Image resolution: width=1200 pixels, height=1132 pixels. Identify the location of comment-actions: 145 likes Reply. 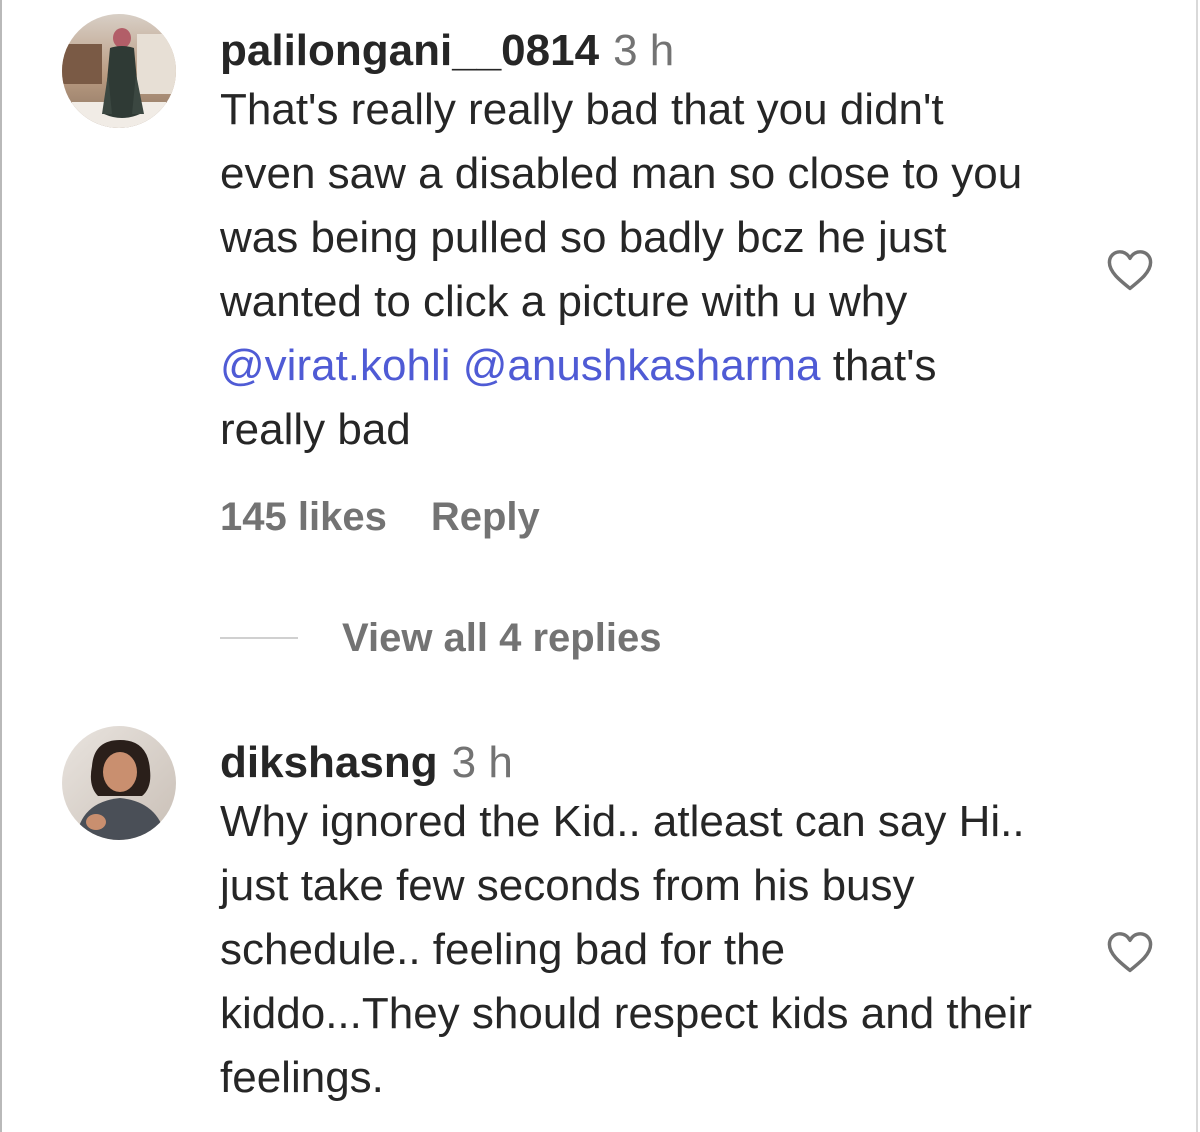
(628, 517).